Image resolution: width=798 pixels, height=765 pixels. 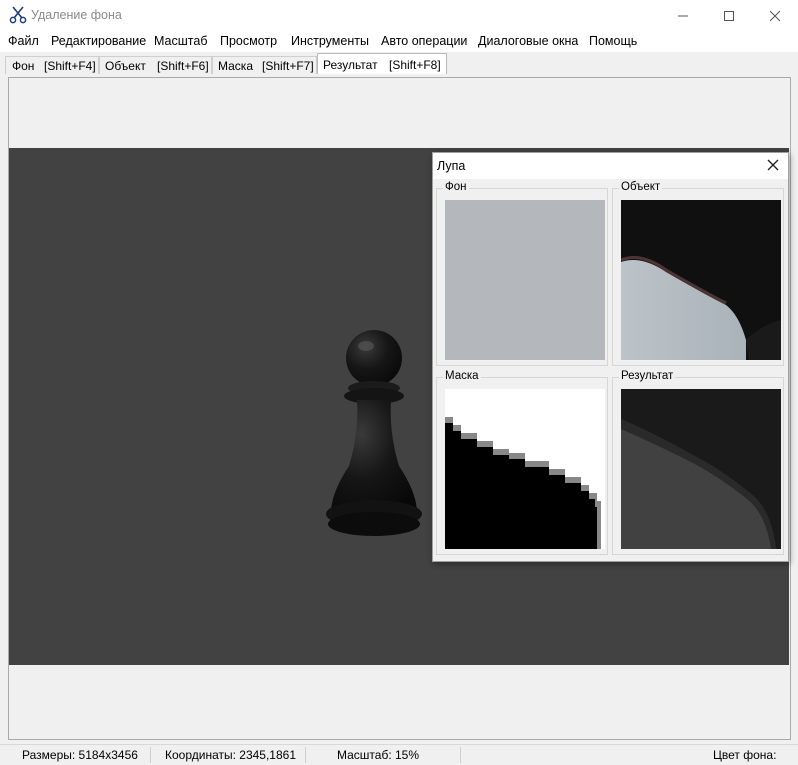 What do you see at coordinates (525, 280) in the screenshot?
I see `background-thumbnail` at bounding box center [525, 280].